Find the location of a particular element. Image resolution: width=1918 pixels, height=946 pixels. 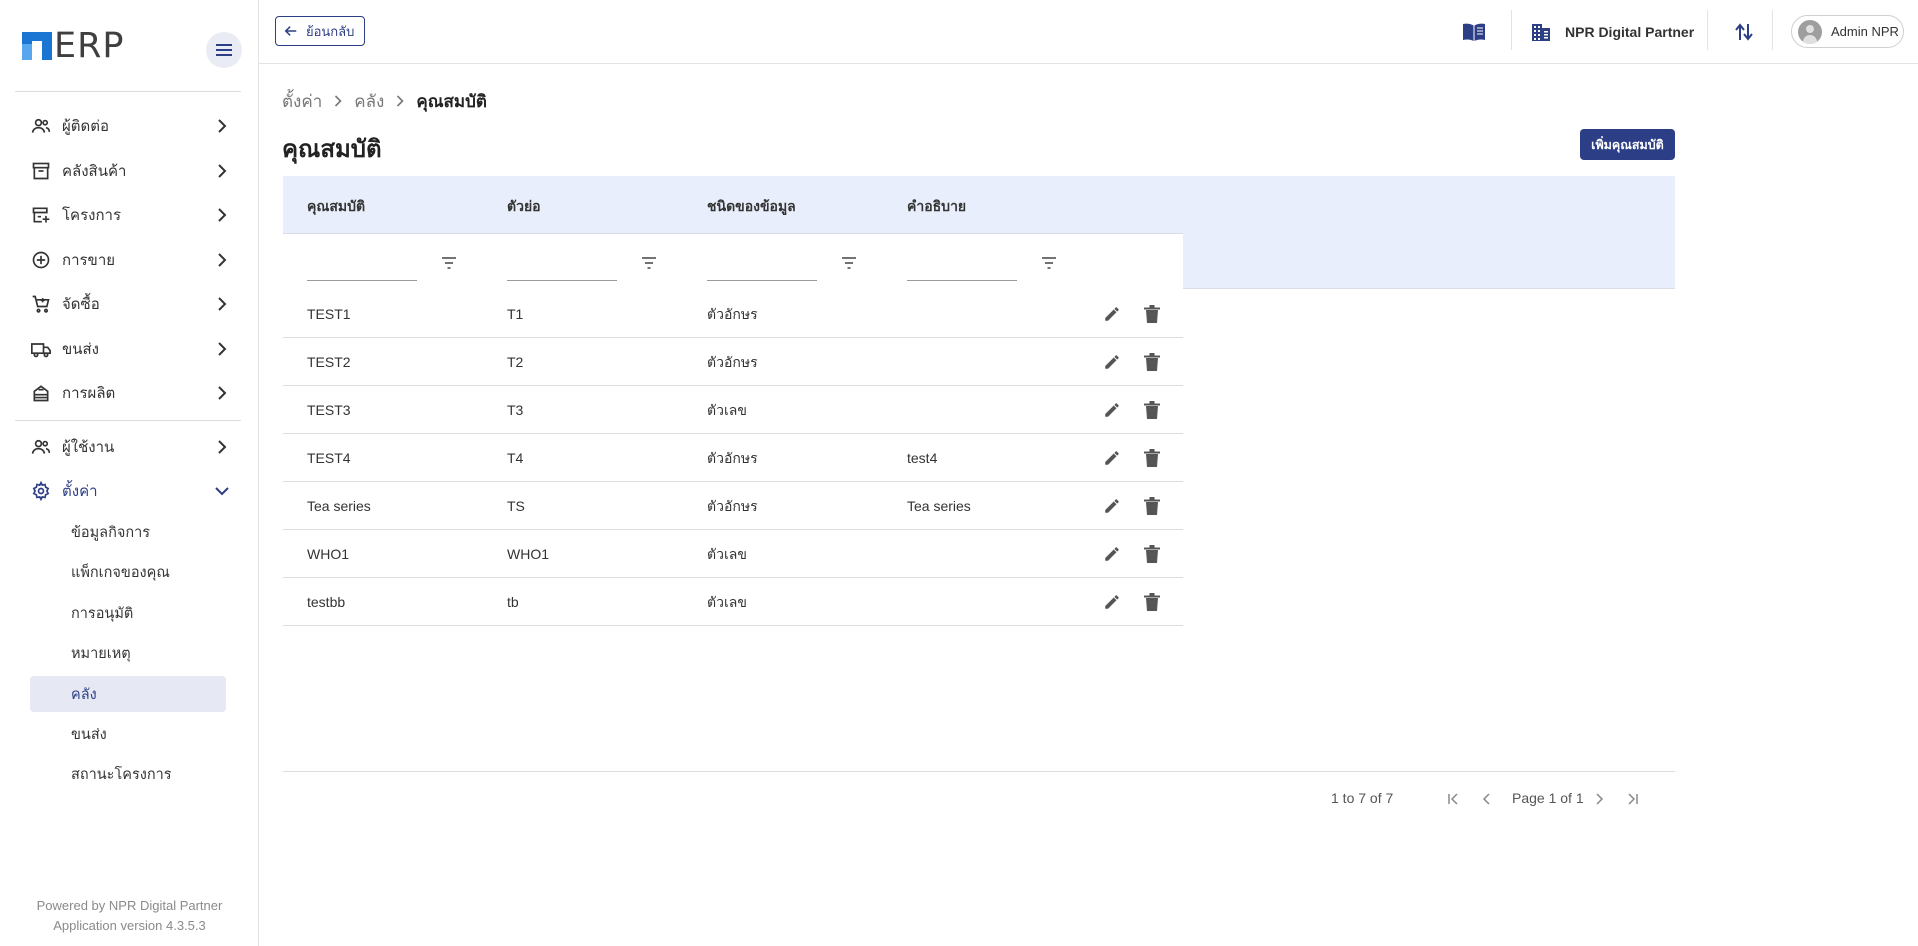

cell-attribute: TEST3 is located at coordinates (329, 410).